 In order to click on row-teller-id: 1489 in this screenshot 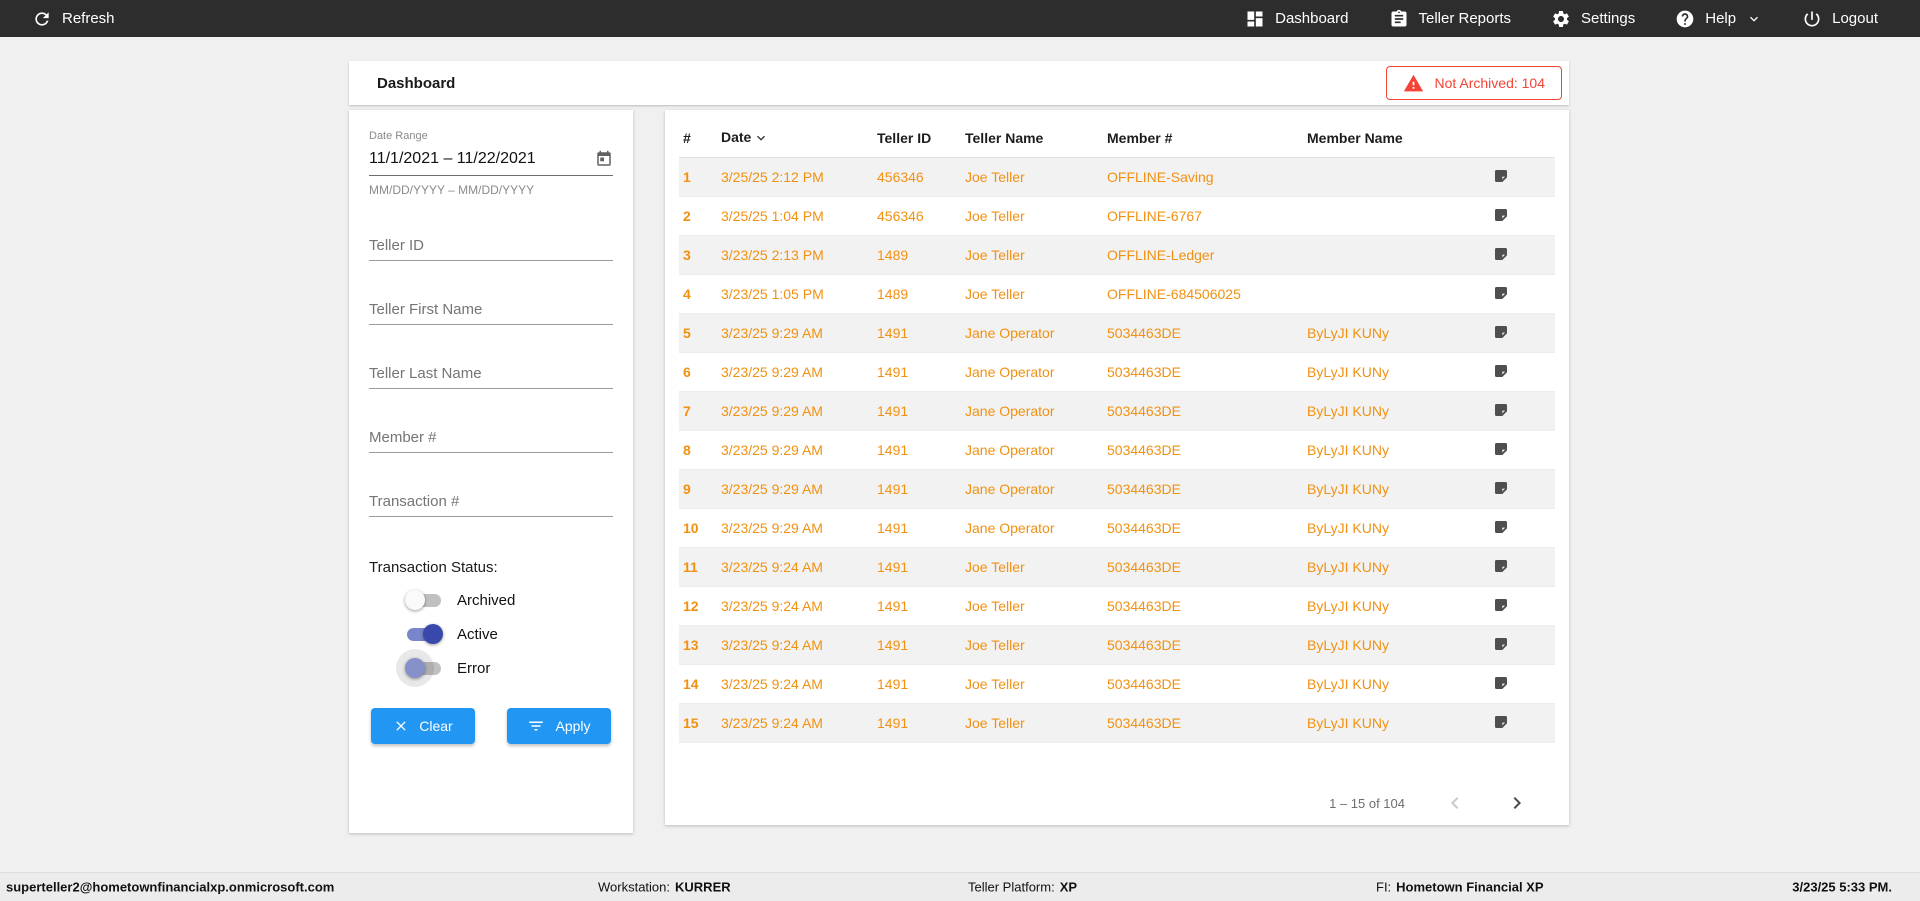, I will do `click(893, 255)`.